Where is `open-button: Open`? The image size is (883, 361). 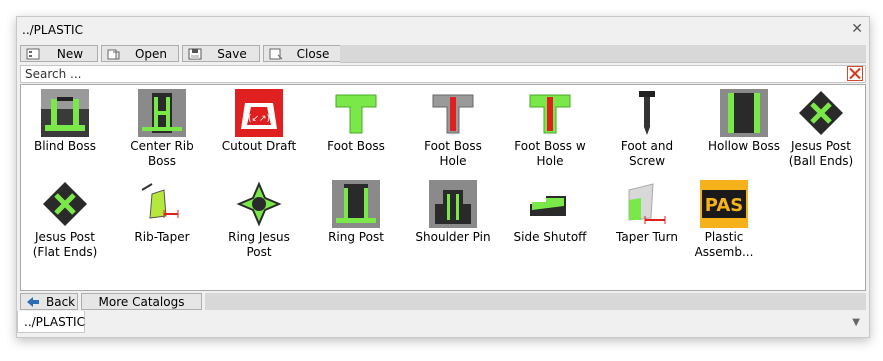
open-button: Open is located at coordinates (140, 53).